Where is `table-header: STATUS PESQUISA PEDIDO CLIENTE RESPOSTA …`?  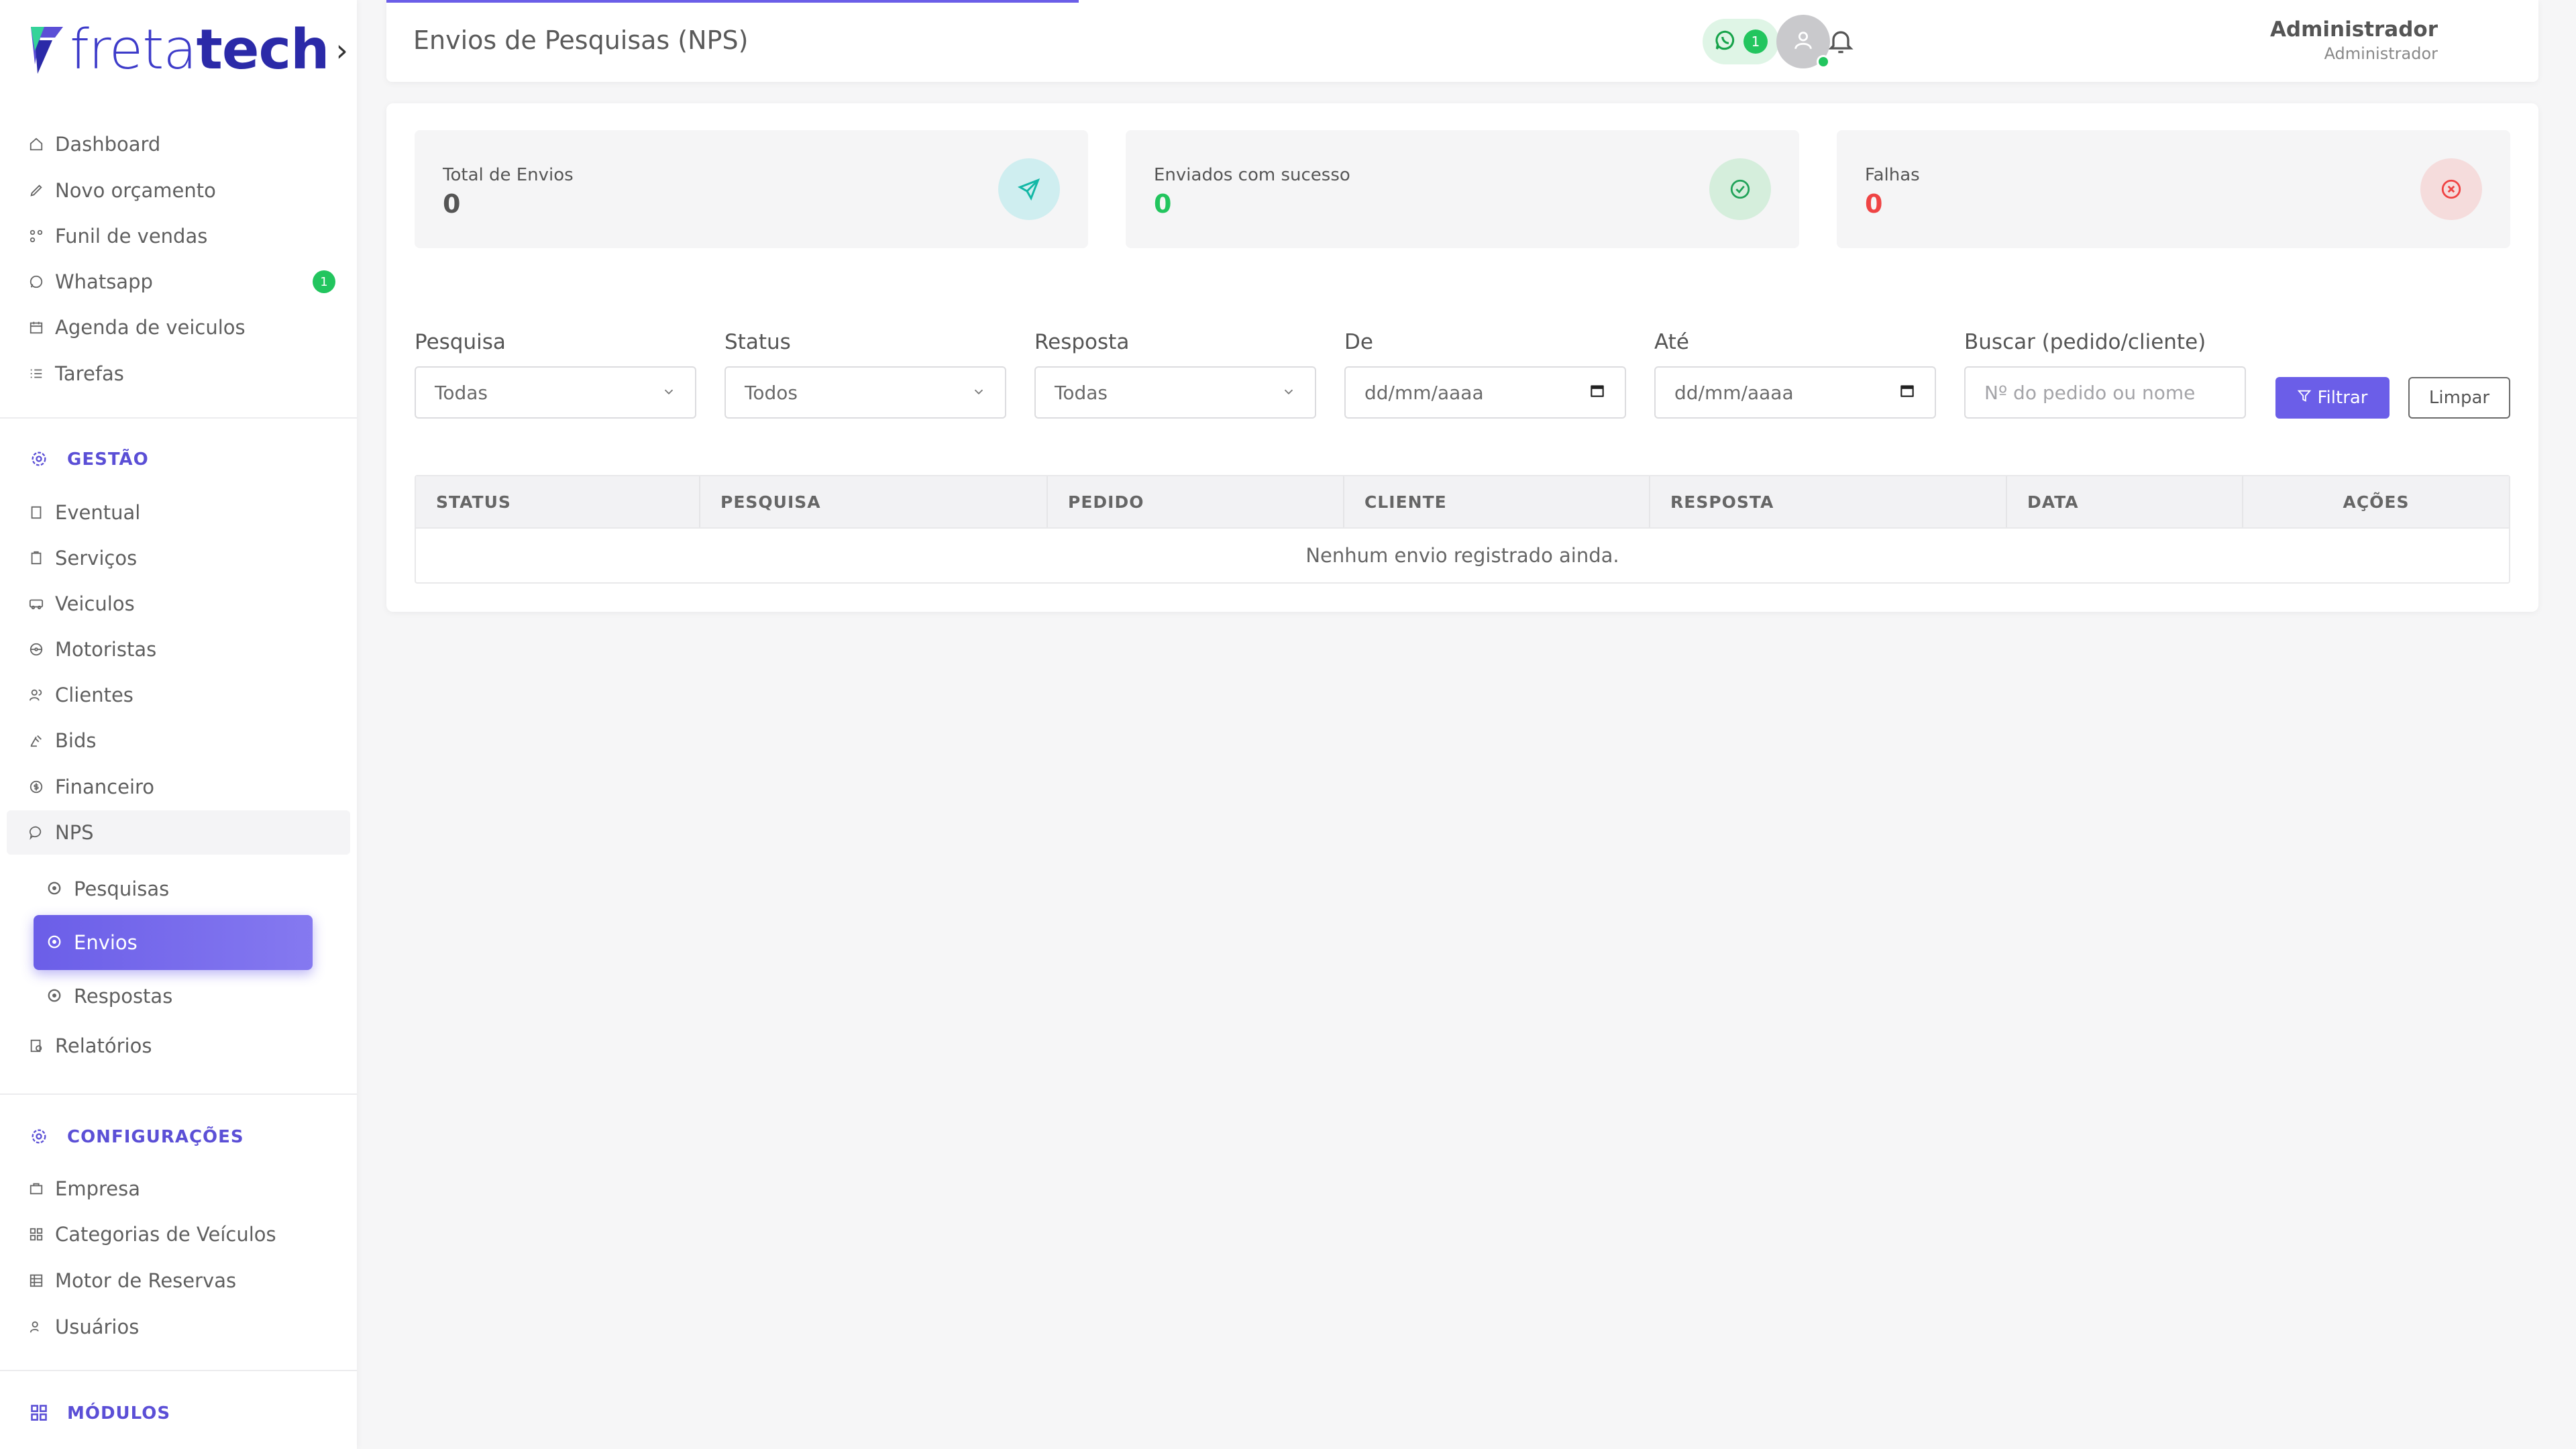 table-header: STATUS PESQUISA PEDIDO CLIENTE RESPOSTA … is located at coordinates (1462, 501).